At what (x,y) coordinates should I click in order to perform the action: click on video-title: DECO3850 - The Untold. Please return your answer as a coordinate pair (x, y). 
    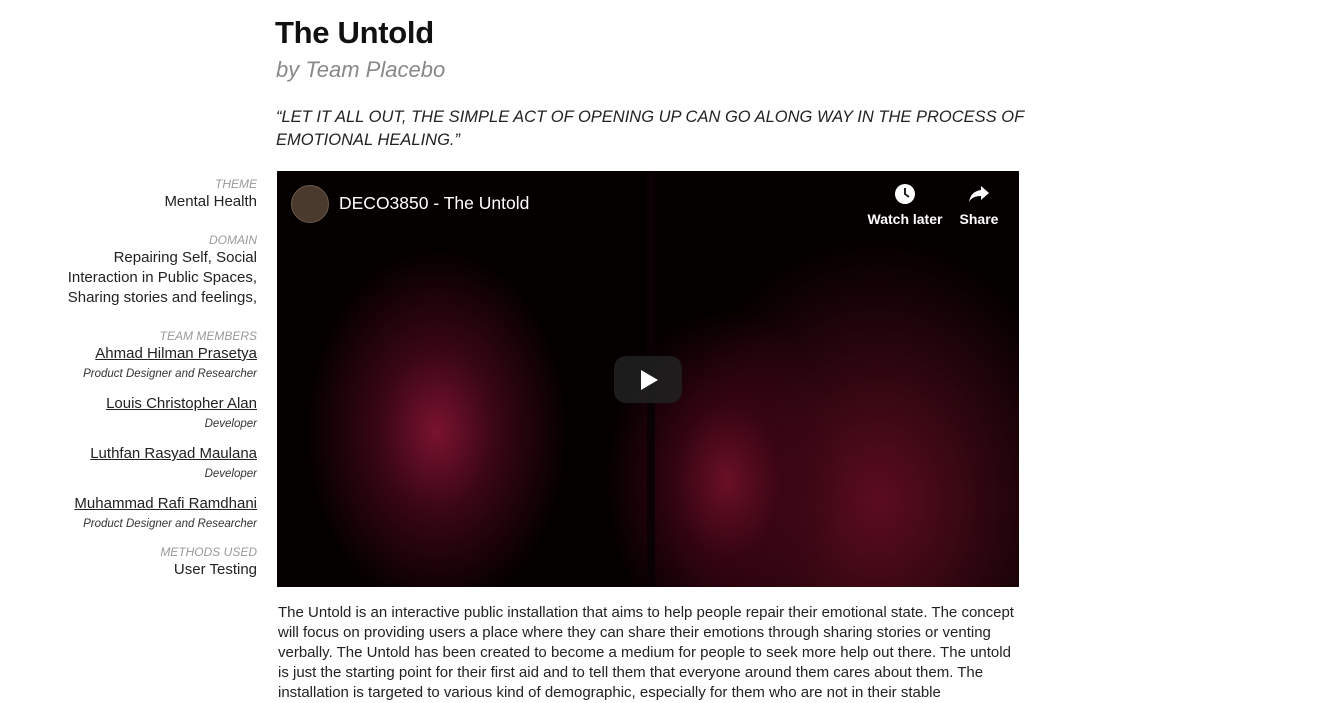
    Looking at the image, I should click on (434, 203).